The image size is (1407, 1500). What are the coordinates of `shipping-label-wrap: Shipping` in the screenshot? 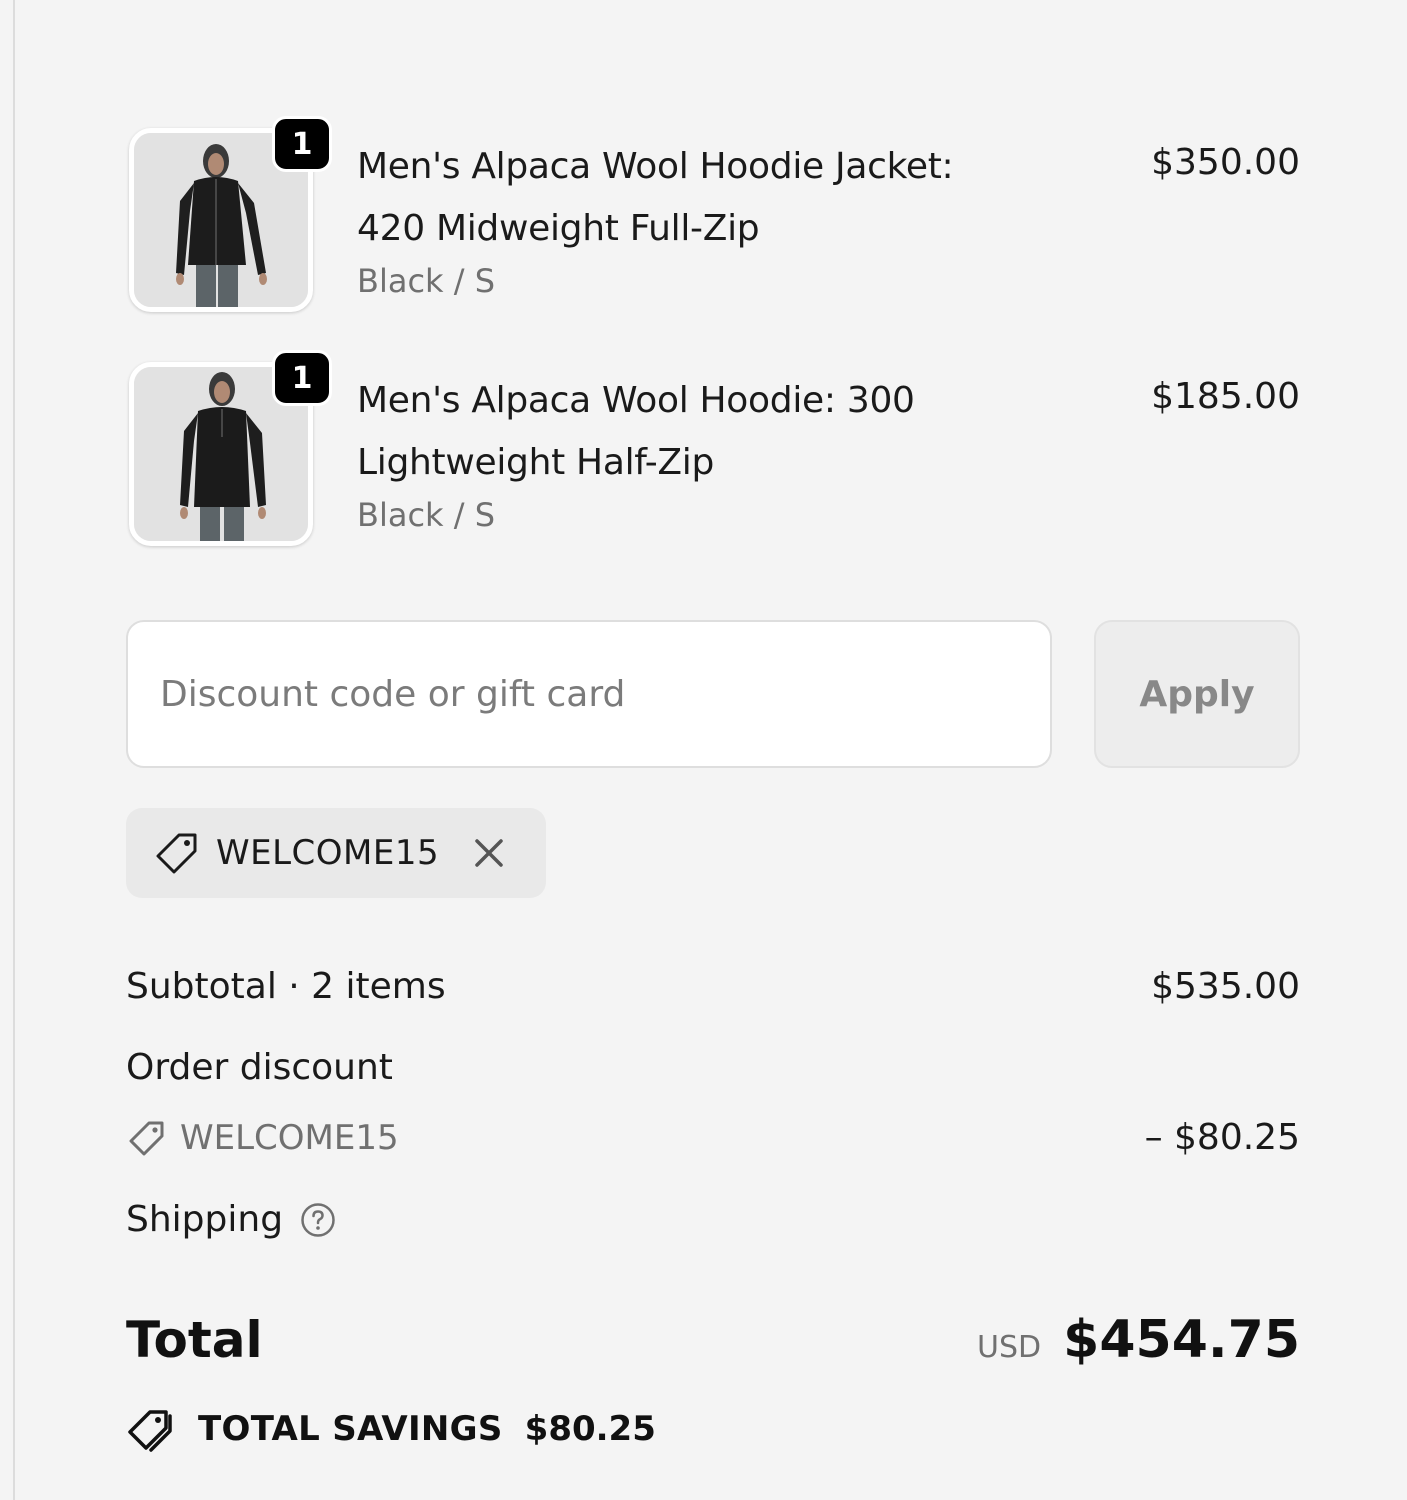 It's located at (231, 1220).